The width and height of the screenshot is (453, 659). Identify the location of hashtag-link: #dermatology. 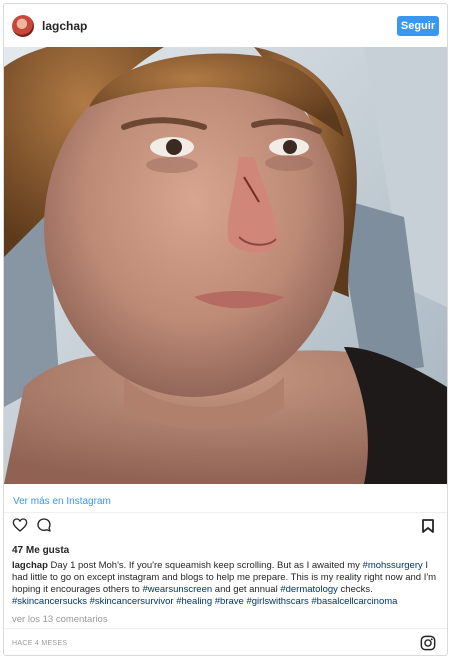
(309, 589).